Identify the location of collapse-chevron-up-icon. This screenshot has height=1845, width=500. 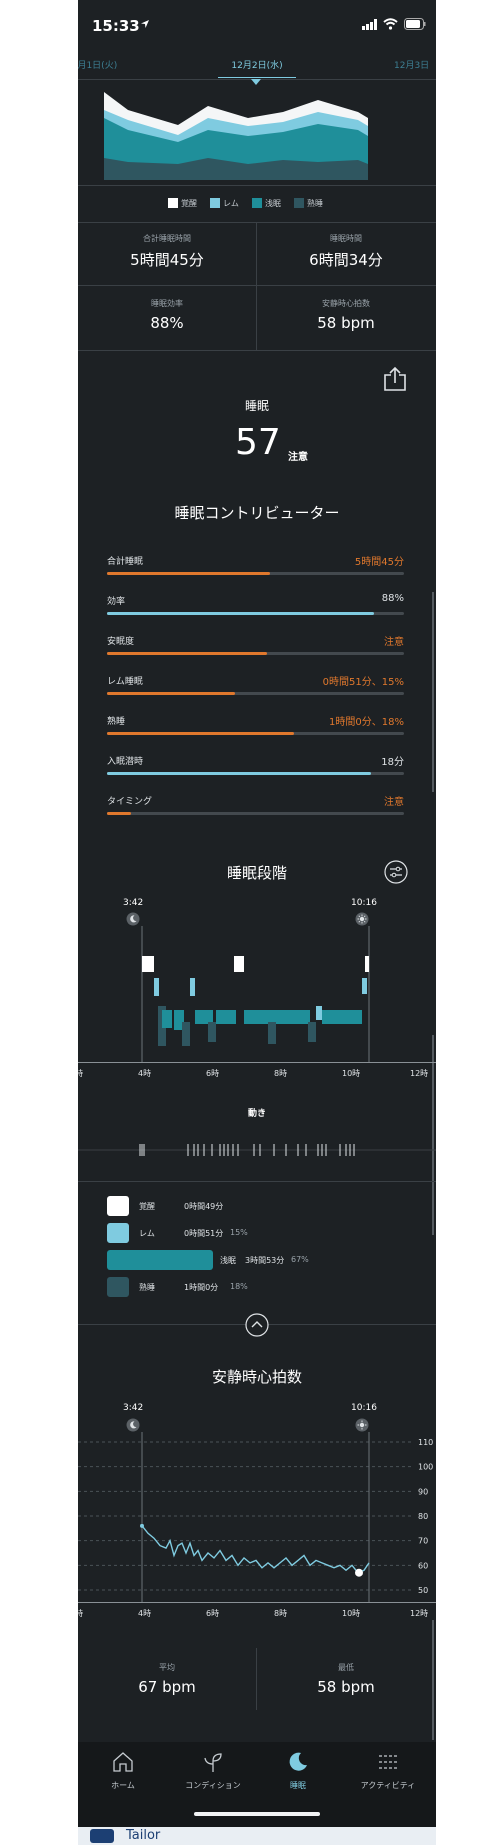
(257, 1325).